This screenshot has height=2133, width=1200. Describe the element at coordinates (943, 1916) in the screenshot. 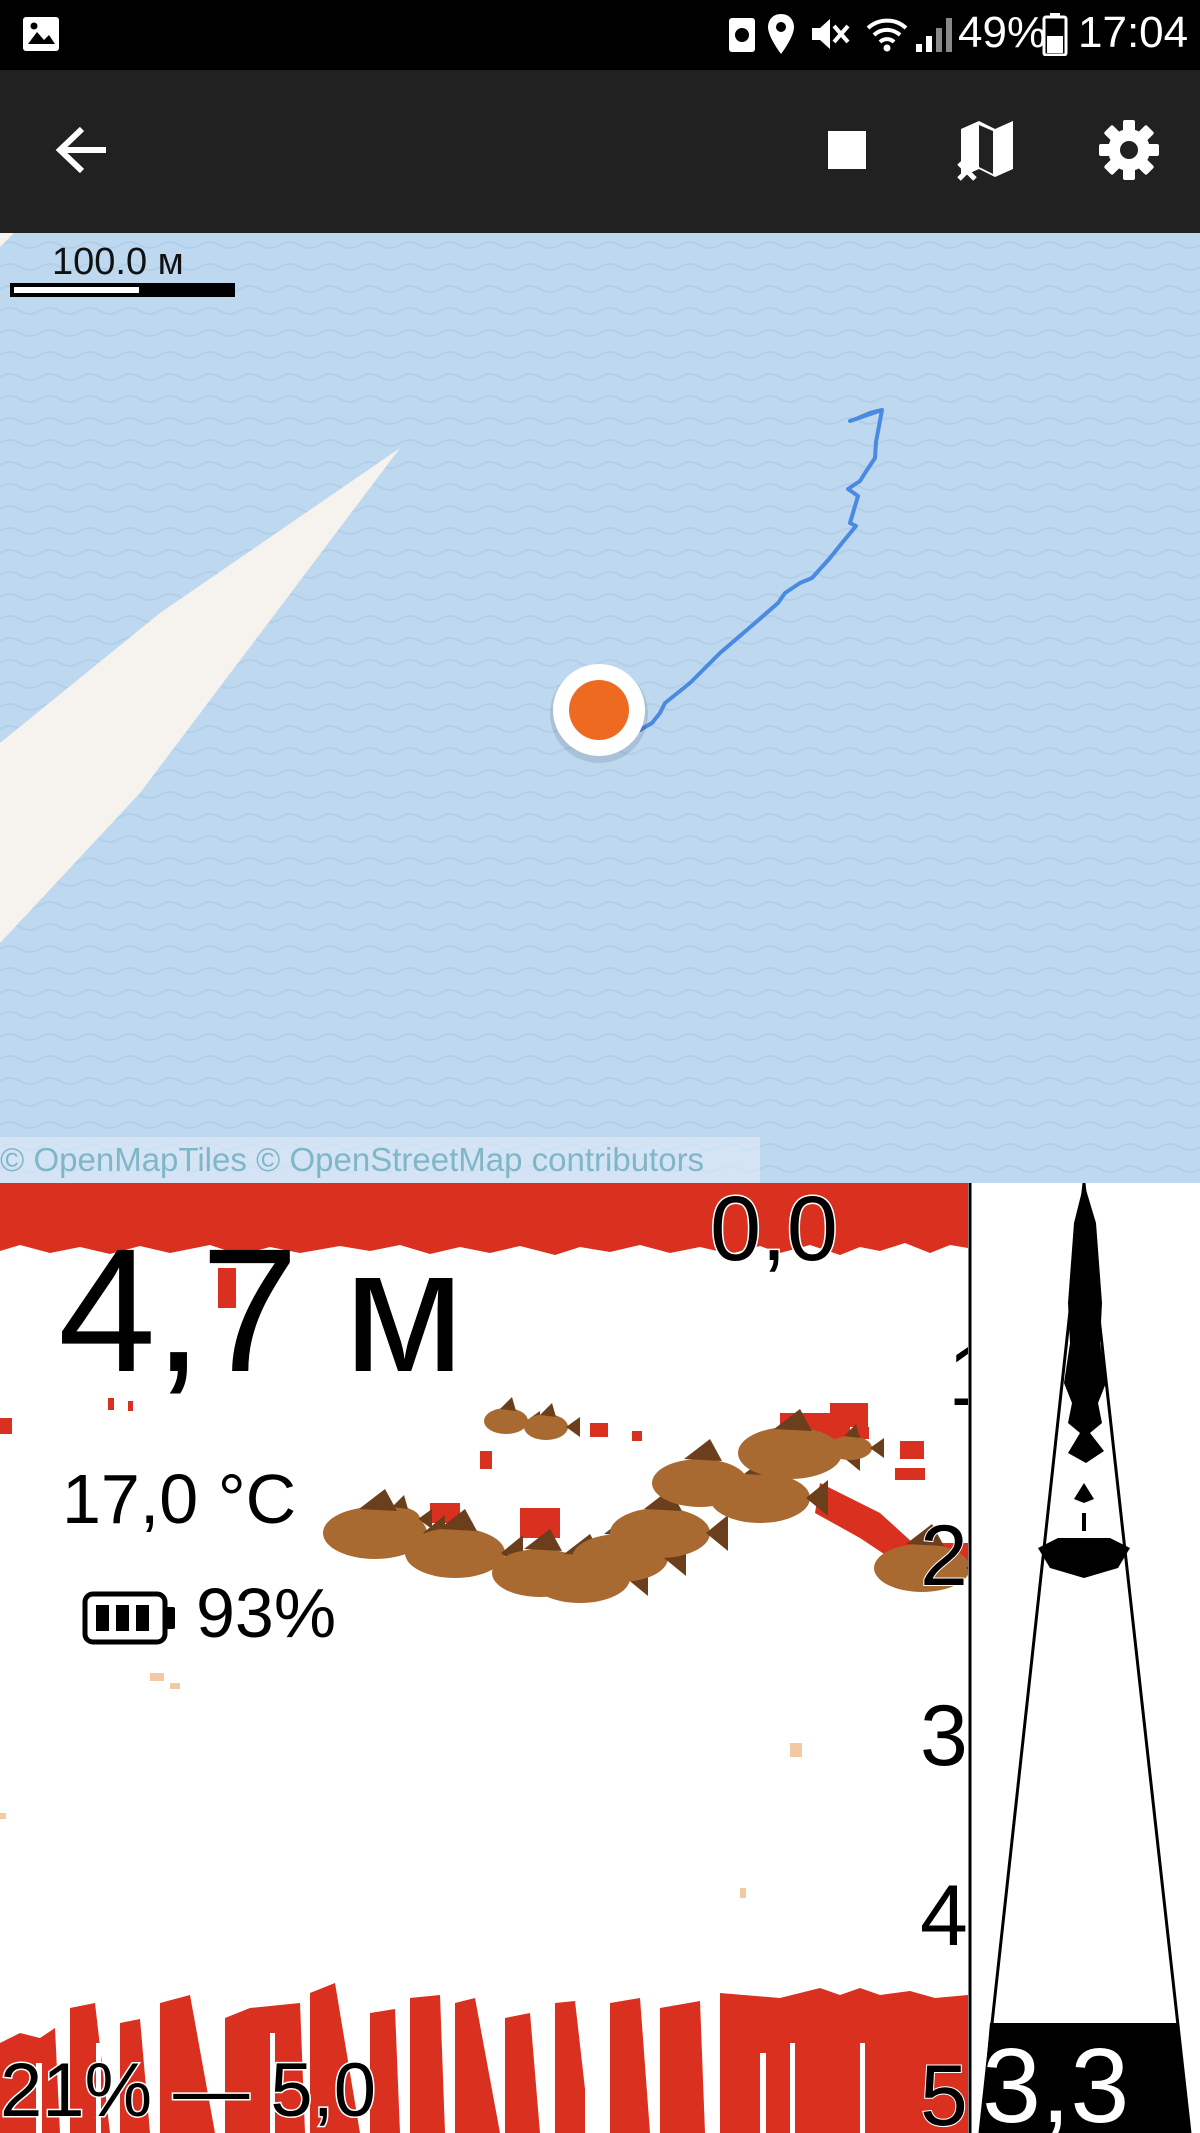

I see `depth-tick: 4` at that location.